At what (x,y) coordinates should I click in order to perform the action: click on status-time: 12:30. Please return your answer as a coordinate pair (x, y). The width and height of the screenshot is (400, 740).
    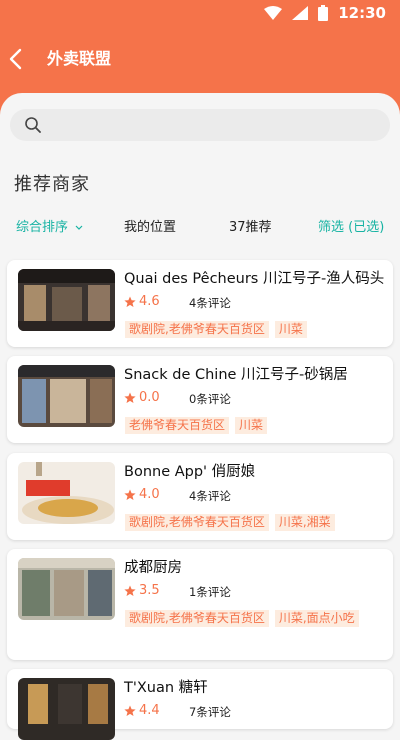
    Looking at the image, I should click on (362, 13).